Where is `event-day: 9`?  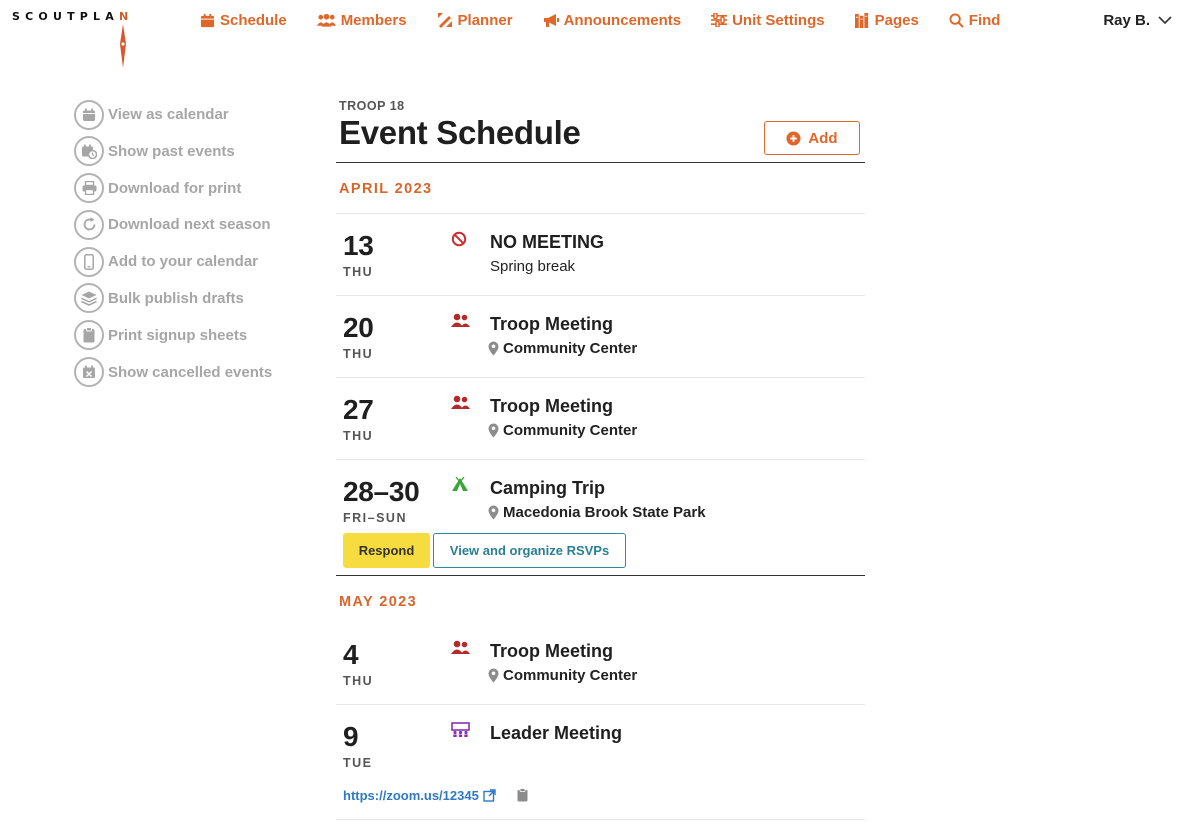 event-day: 9 is located at coordinates (351, 736).